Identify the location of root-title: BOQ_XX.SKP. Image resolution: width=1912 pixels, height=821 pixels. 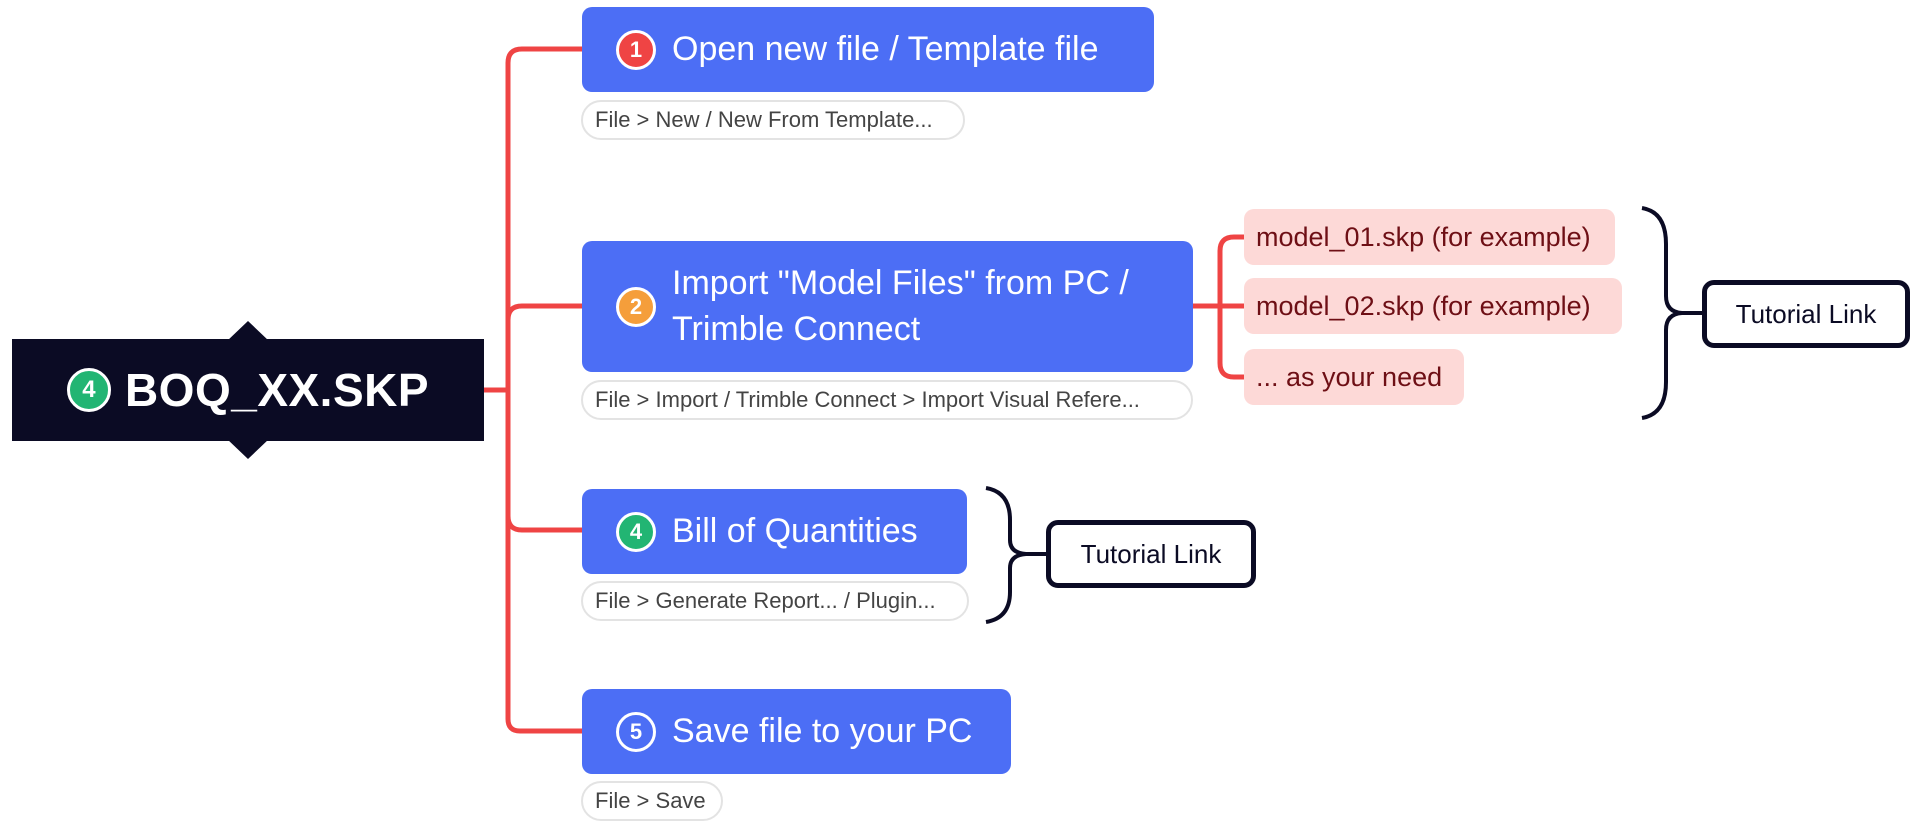
(277, 390).